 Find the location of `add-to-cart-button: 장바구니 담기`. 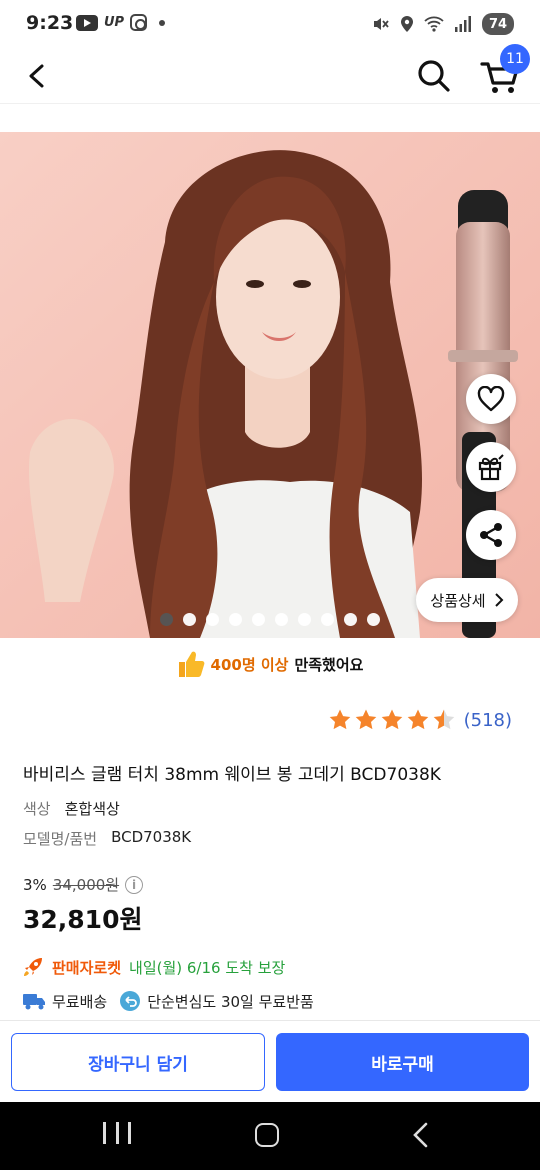

add-to-cart-button: 장바구니 담기 is located at coordinates (138, 1062).